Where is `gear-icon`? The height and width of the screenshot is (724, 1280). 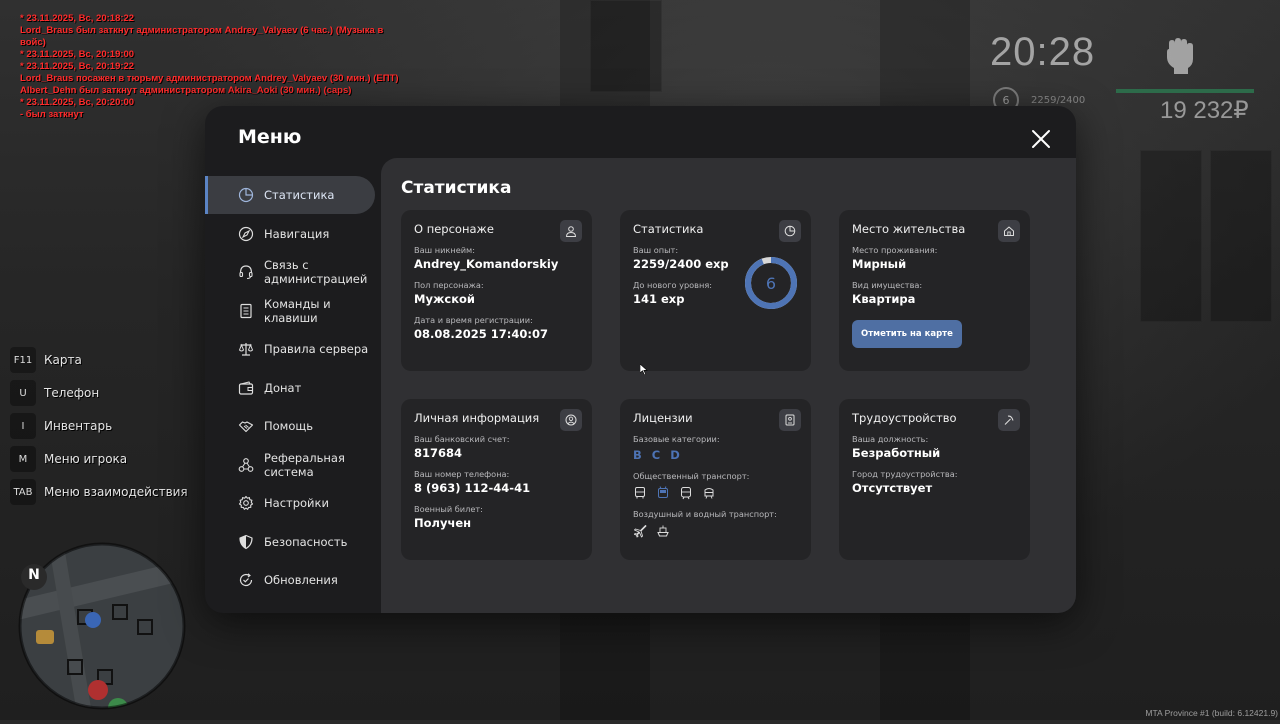
gear-icon is located at coordinates (246, 503).